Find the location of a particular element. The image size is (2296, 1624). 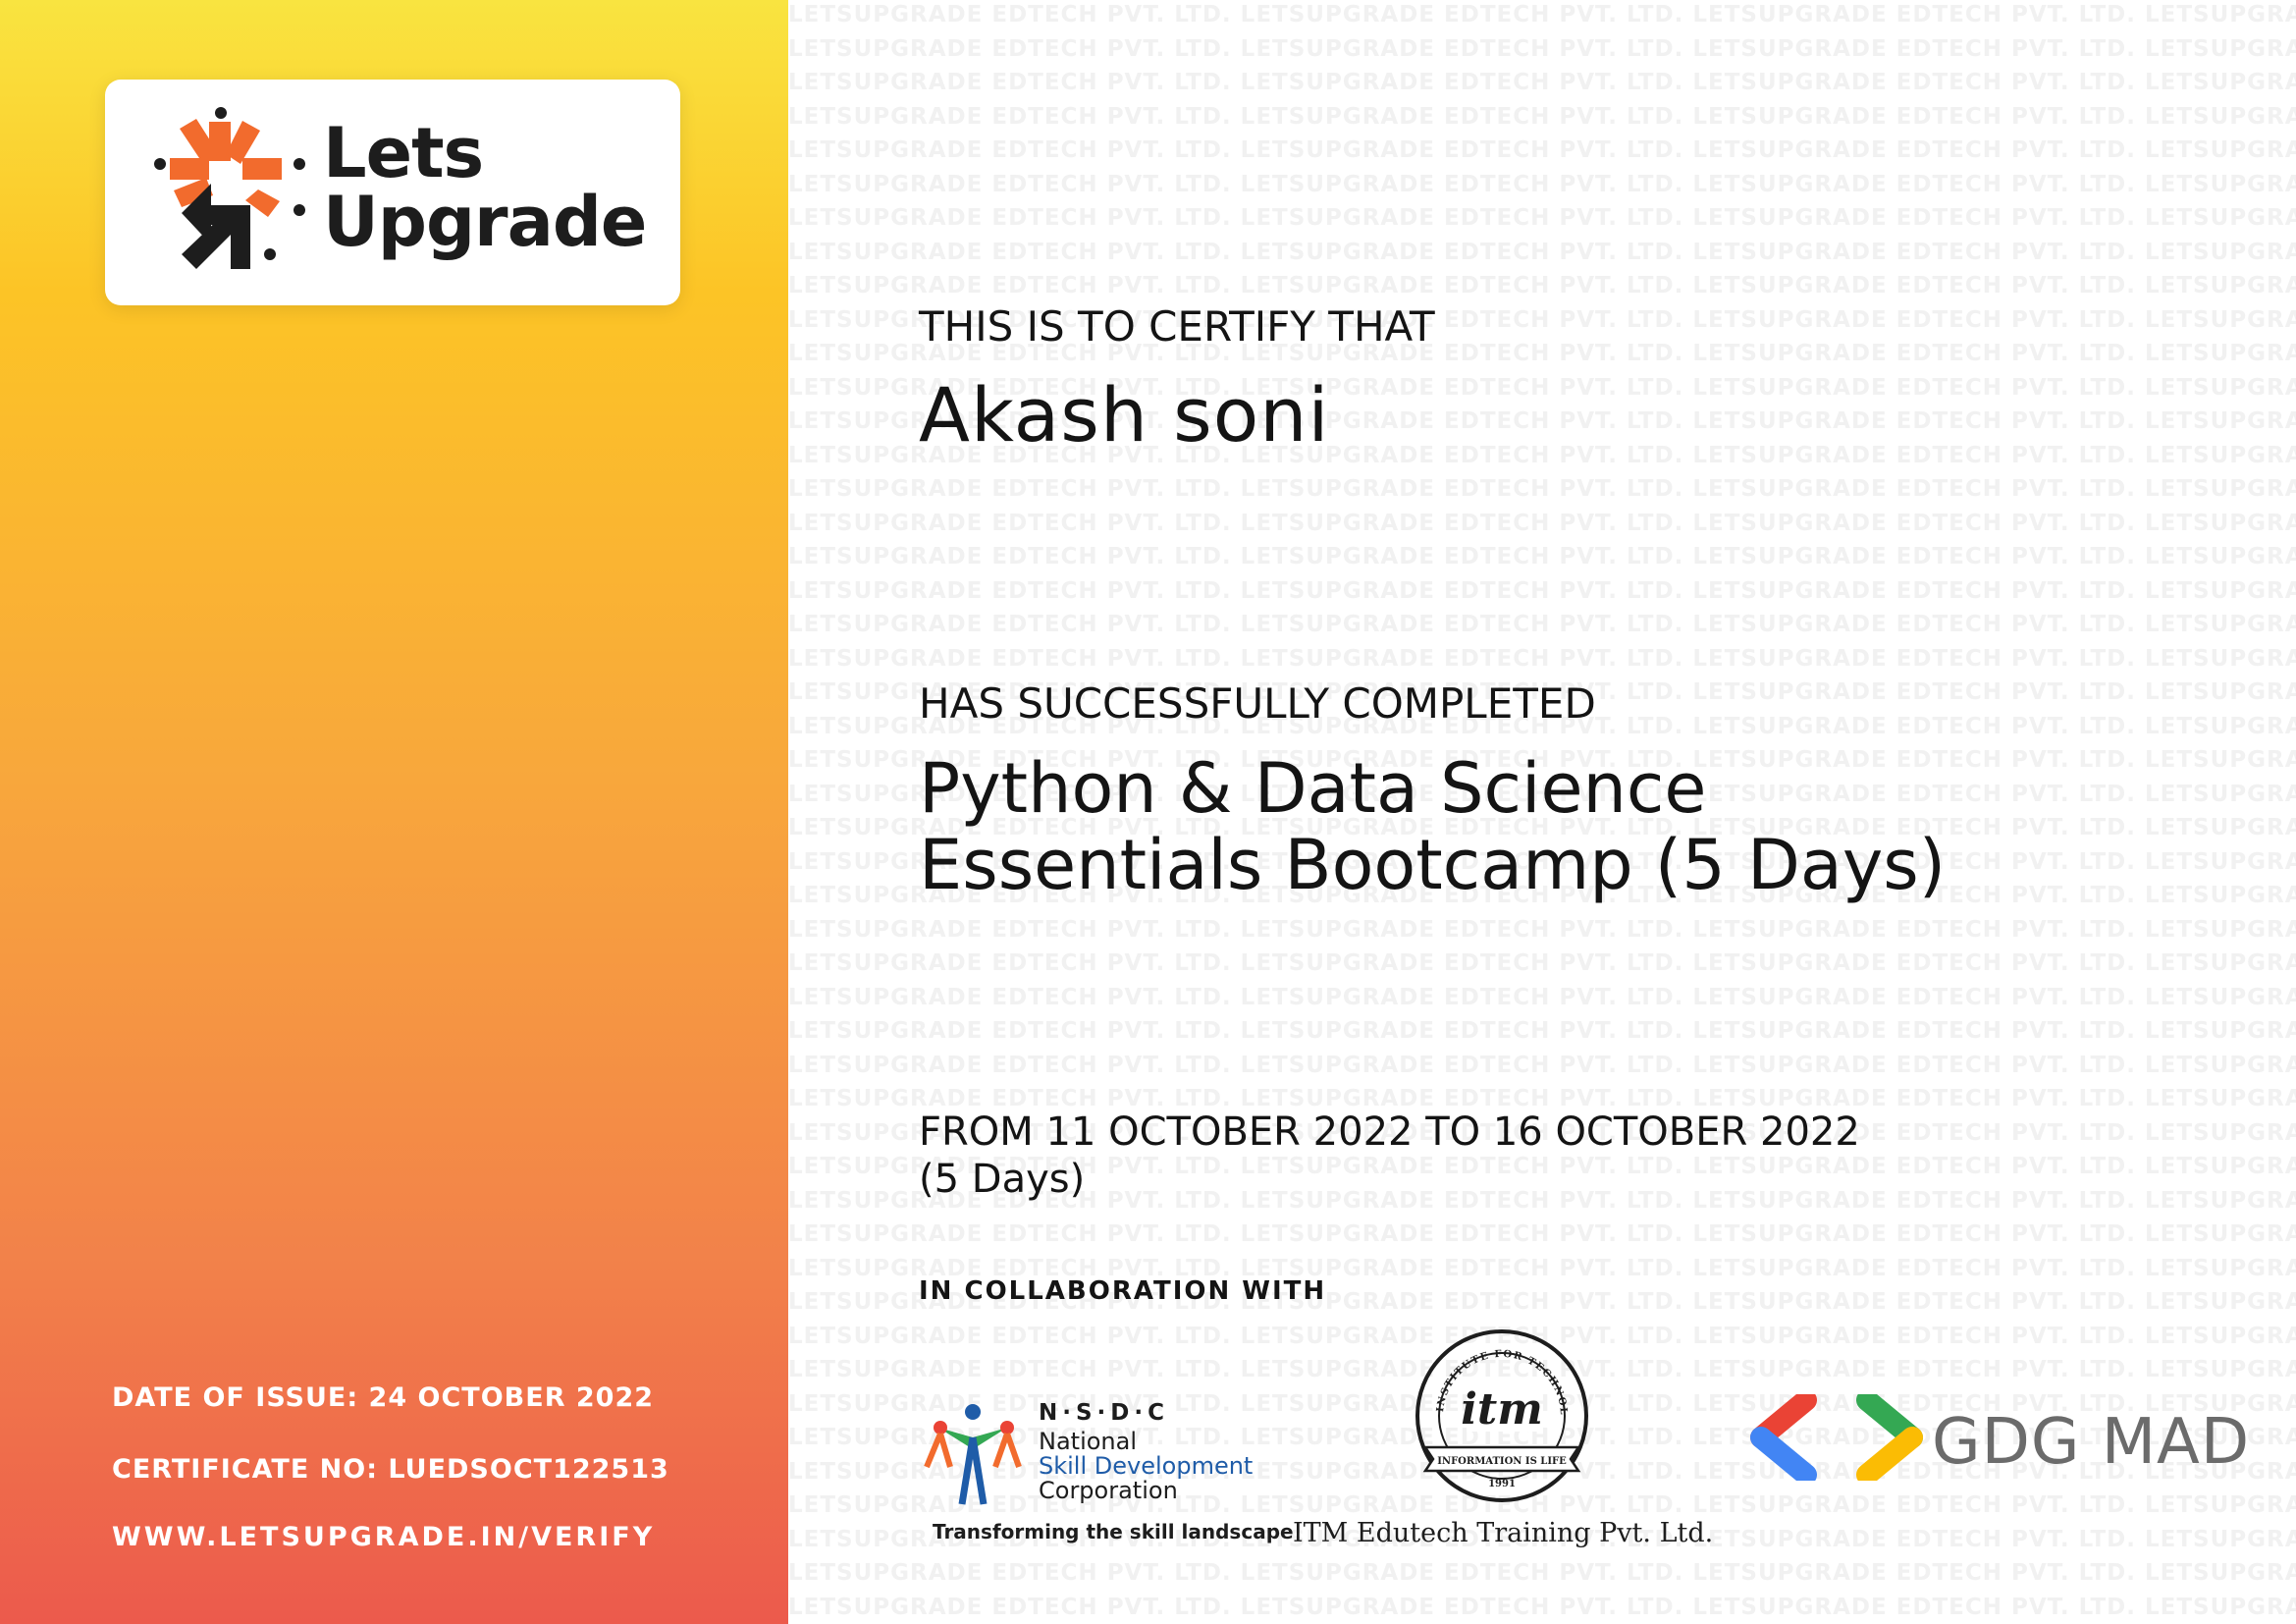

course-duration: (5 Days) is located at coordinates (1003, 1179).